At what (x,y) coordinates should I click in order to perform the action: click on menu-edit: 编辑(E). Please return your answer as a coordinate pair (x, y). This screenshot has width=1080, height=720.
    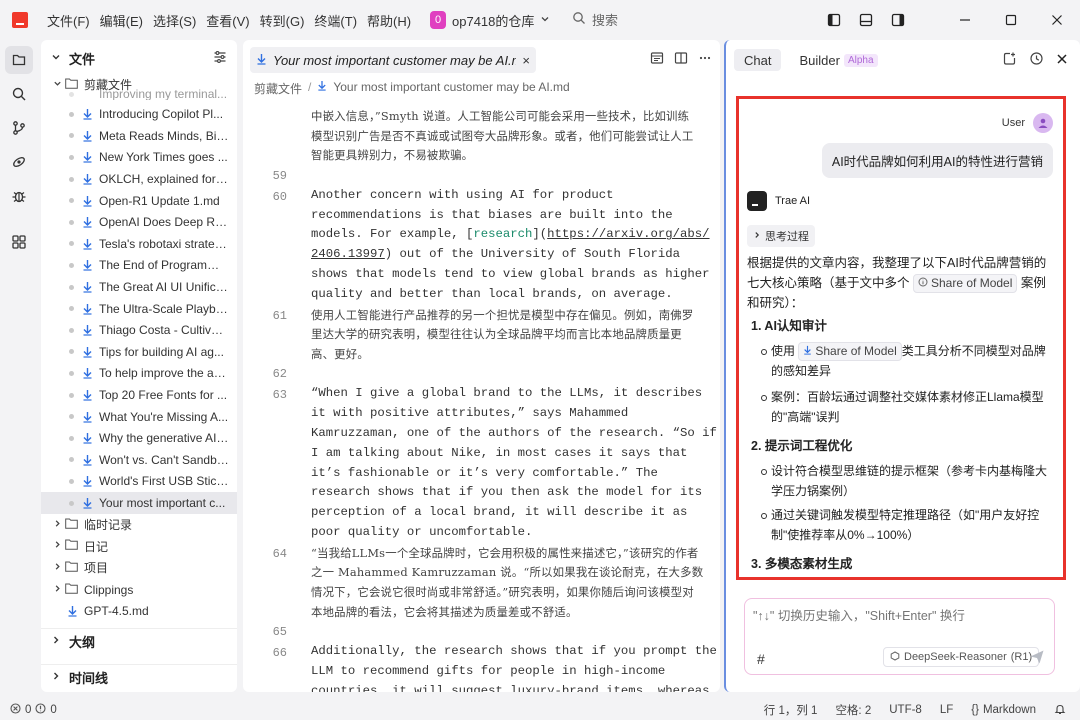
    Looking at the image, I should click on (121, 20).